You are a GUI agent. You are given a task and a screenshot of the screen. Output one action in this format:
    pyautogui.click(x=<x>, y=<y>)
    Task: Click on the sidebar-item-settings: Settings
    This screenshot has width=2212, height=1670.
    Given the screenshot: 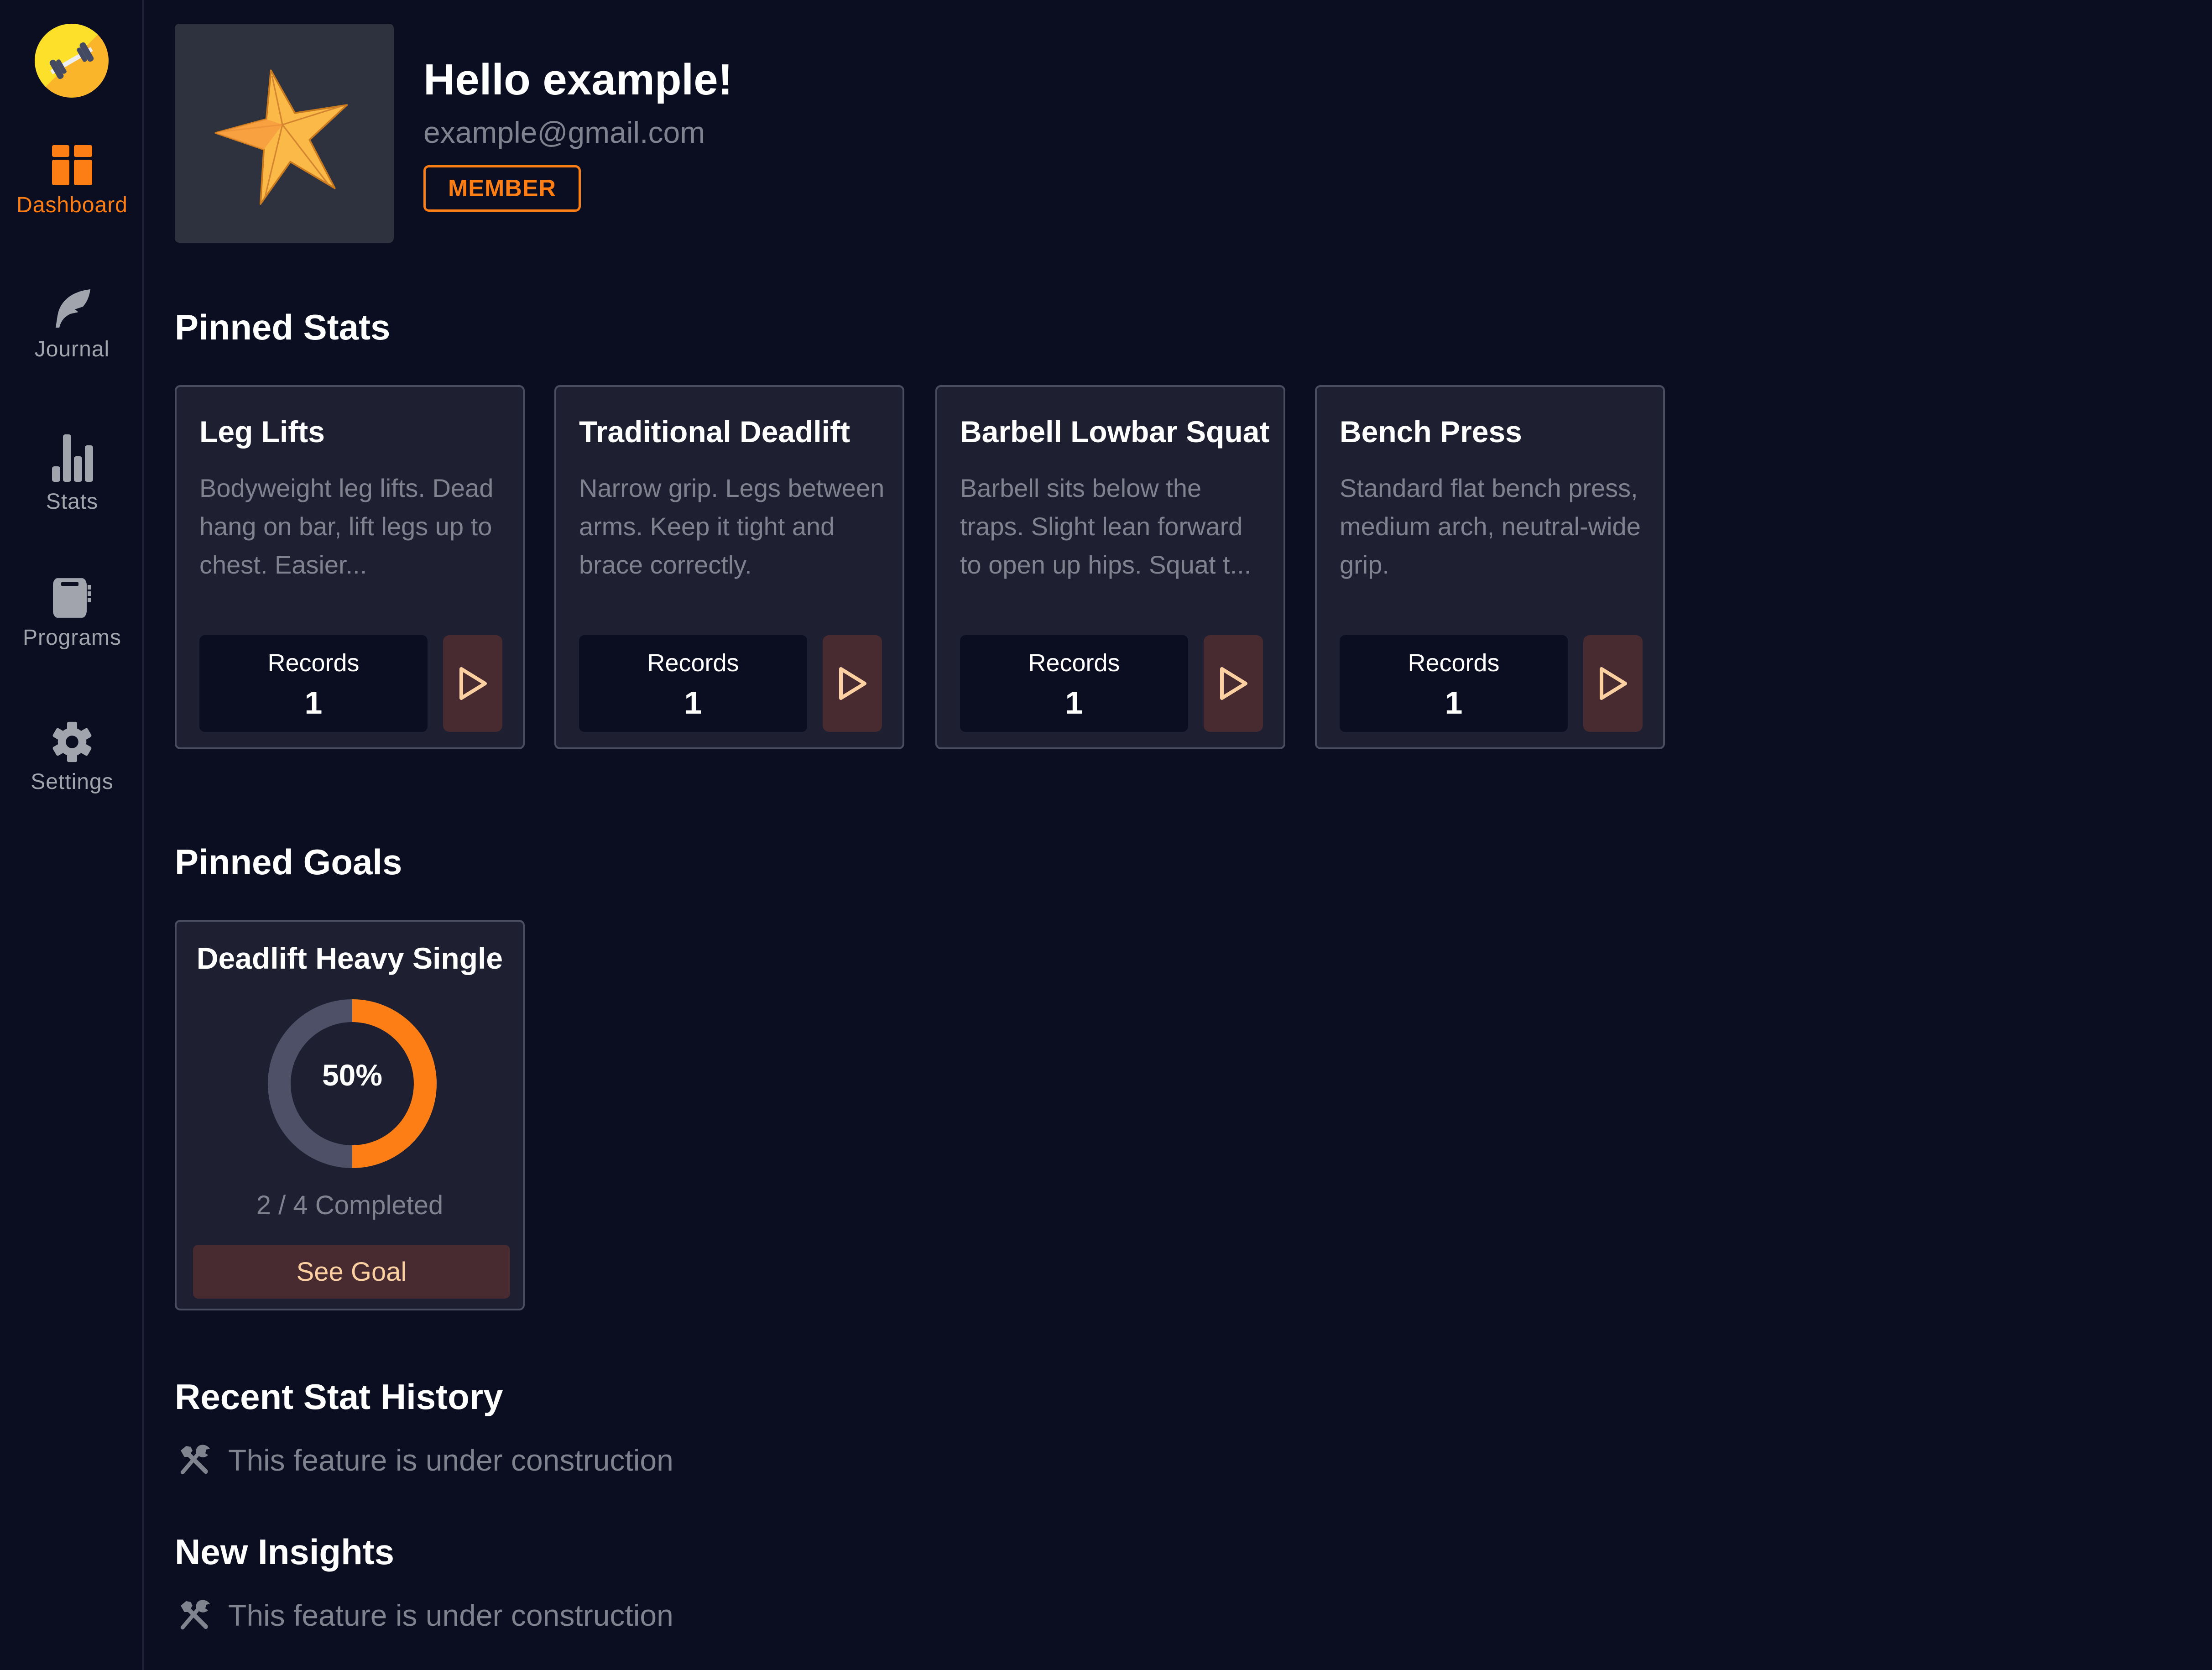 What is the action you would take?
    pyautogui.click(x=72, y=758)
    